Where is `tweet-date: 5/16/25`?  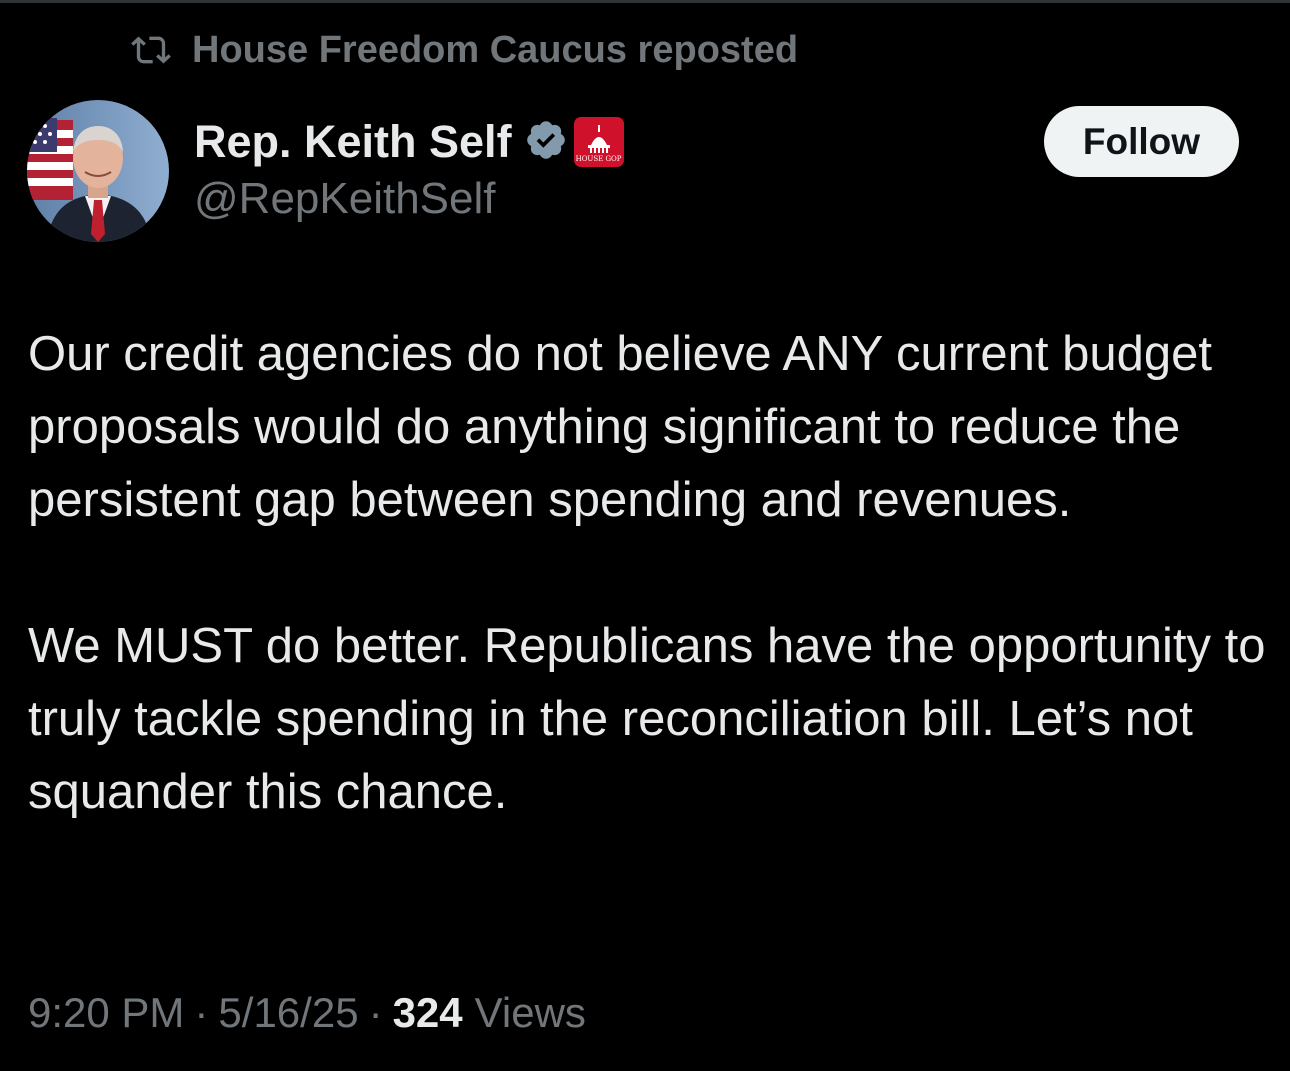
tweet-date: 5/16/25 is located at coordinates (288, 1013).